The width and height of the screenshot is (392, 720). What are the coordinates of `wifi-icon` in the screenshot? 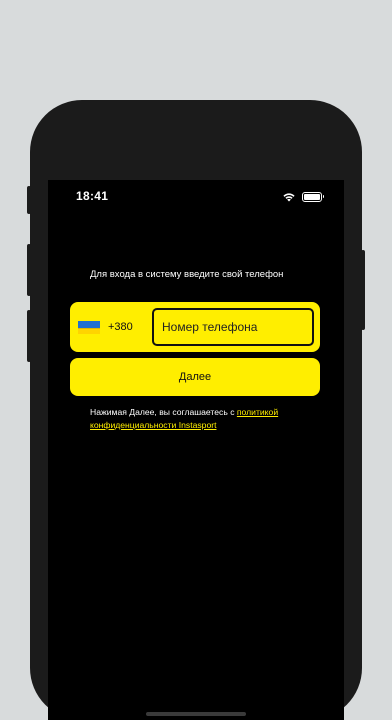 It's located at (289, 197).